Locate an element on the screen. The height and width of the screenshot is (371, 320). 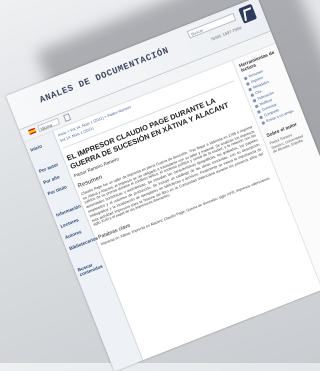
print-icon is located at coordinates (247, 83).